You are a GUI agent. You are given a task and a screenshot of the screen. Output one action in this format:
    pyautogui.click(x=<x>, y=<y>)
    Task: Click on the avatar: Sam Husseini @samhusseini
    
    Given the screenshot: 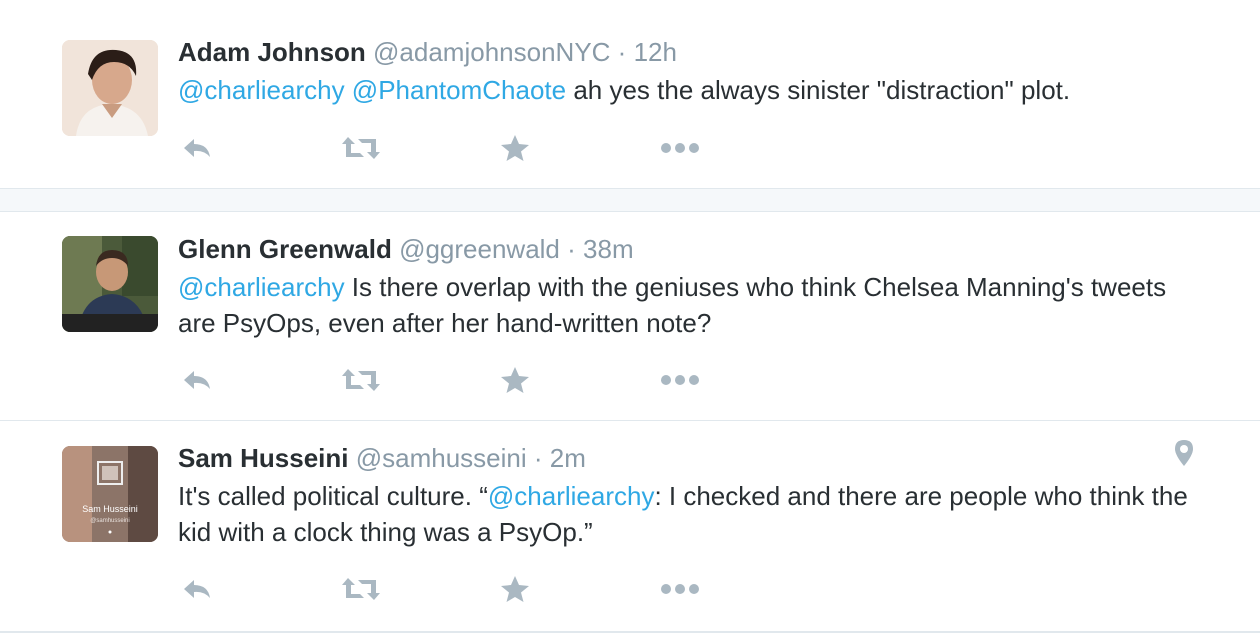 What is the action you would take?
    pyautogui.click(x=110, y=494)
    